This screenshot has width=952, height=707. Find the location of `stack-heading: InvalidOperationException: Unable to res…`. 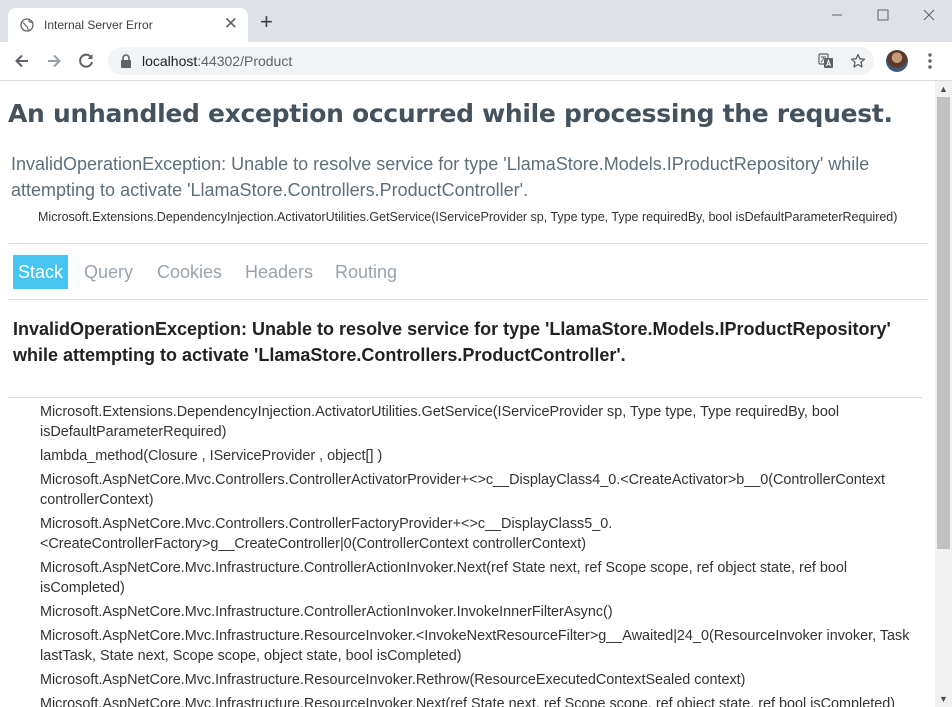

stack-heading: InvalidOperationException: Unable to res… is located at coordinates (452, 342).